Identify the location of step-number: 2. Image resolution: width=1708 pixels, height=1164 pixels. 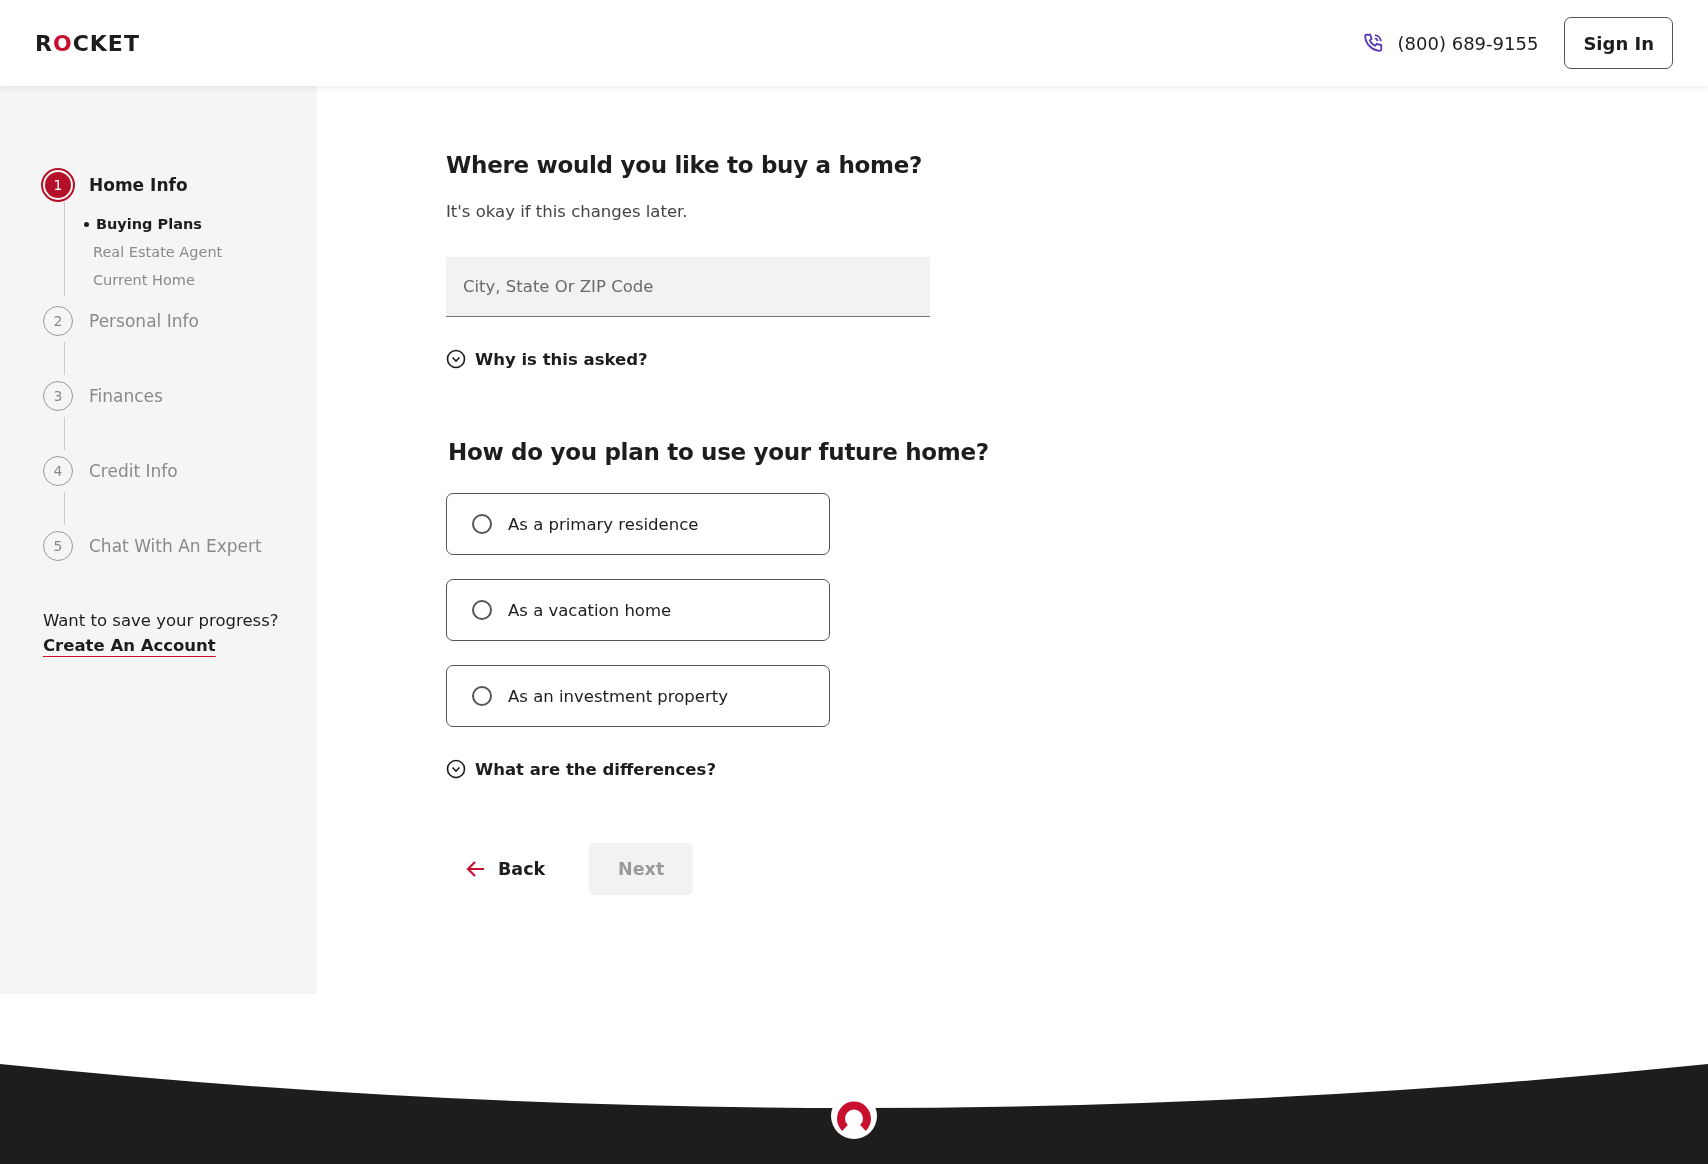
(58, 321).